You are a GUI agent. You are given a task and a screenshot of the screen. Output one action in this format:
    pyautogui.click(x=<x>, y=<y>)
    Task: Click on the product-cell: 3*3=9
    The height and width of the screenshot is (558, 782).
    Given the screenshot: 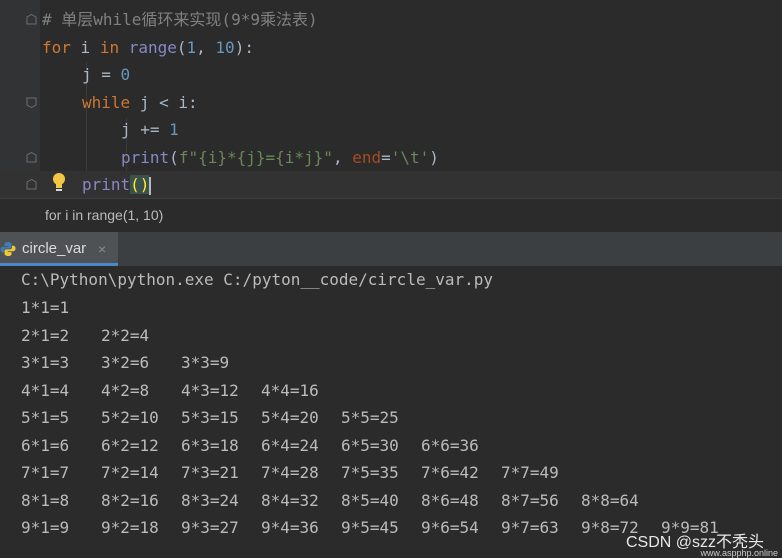 What is the action you would take?
    pyautogui.click(x=205, y=362)
    